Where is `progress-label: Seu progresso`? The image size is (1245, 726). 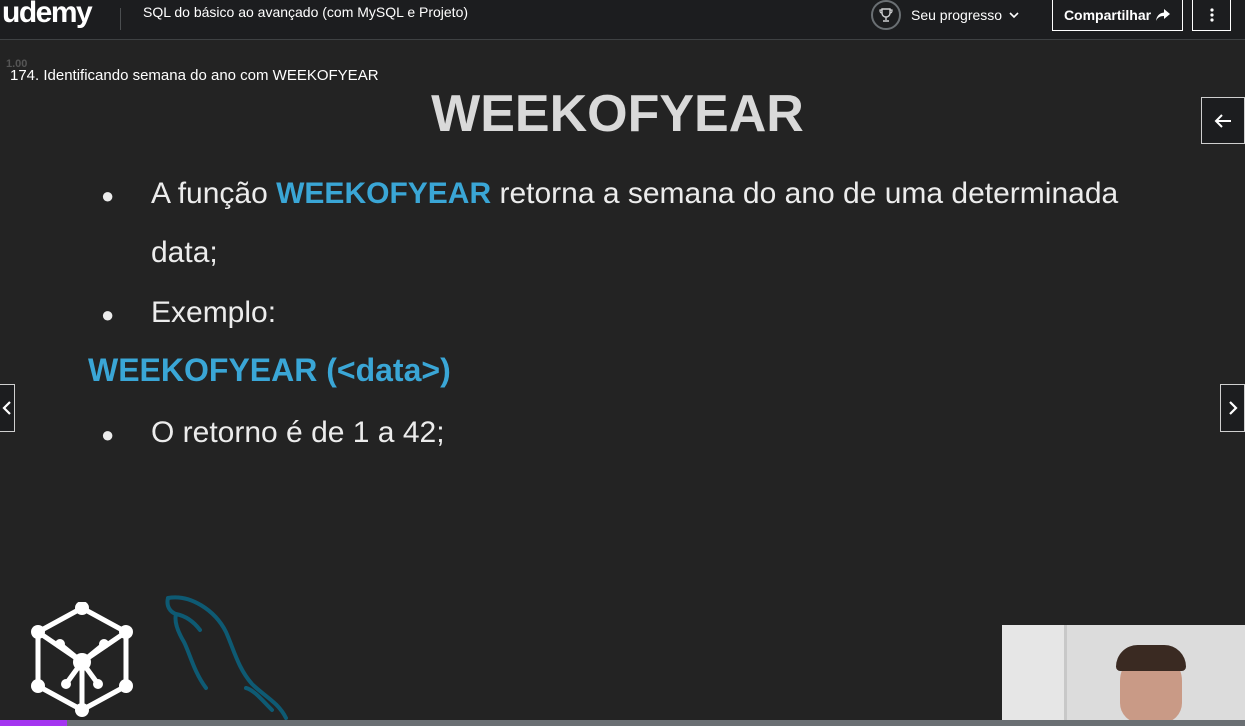 progress-label: Seu progresso is located at coordinates (957, 15).